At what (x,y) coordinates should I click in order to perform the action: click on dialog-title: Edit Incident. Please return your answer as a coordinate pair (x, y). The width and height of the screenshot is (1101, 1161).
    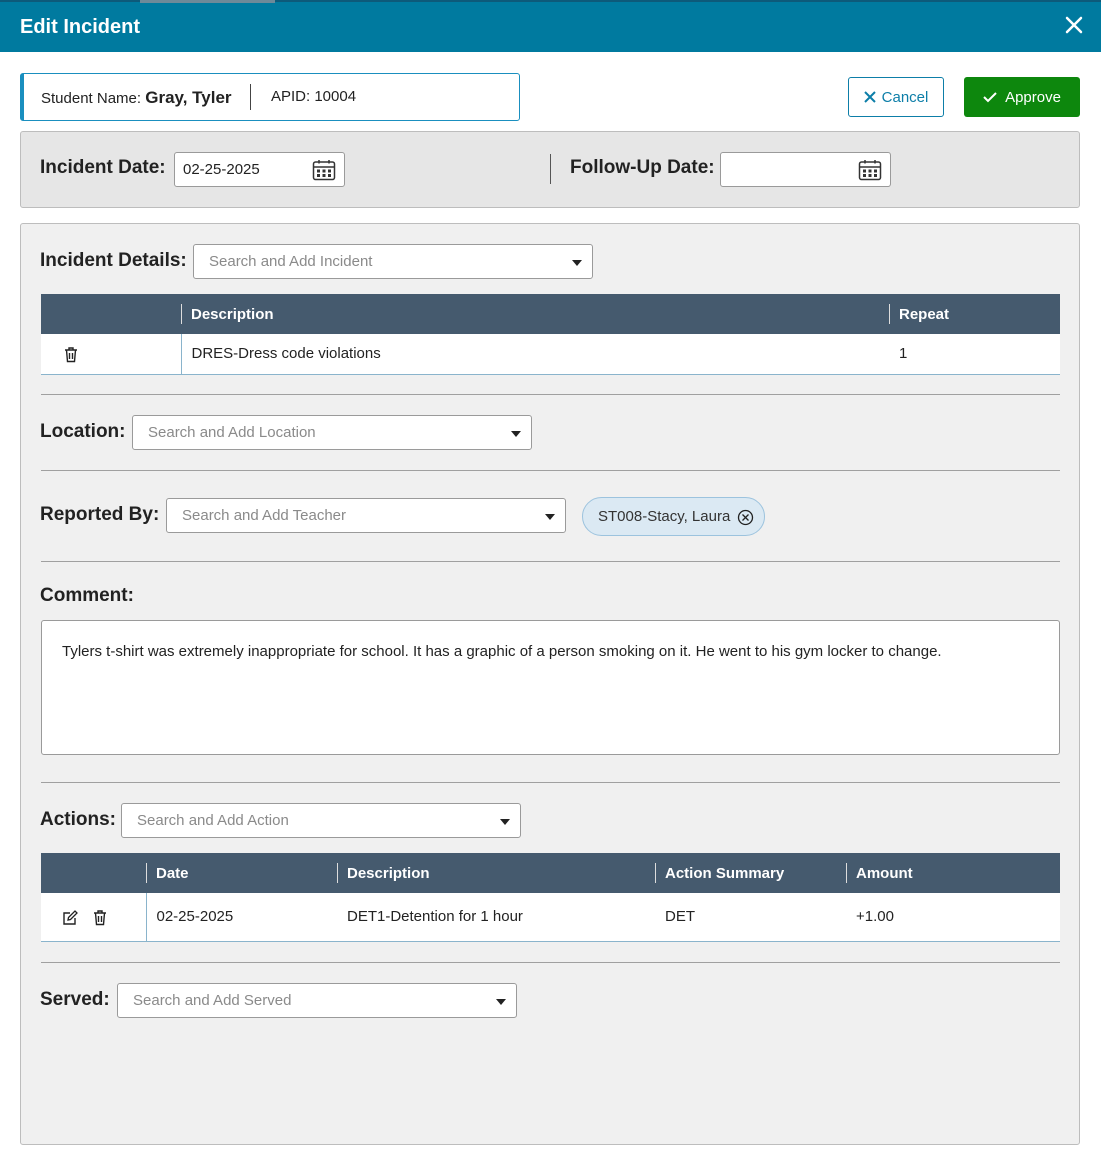
    Looking at the image, I should click on (80, 27).